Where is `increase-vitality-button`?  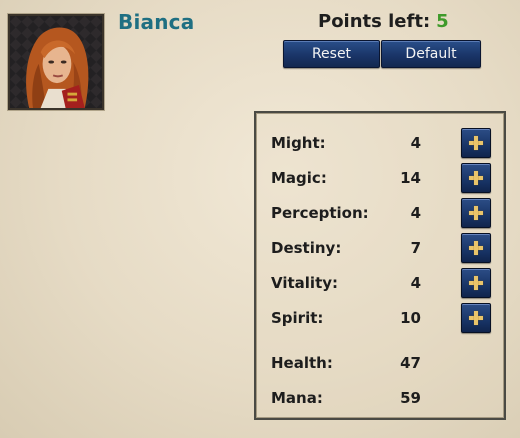
increase-vitality-button is located at coordinates (476, 283).